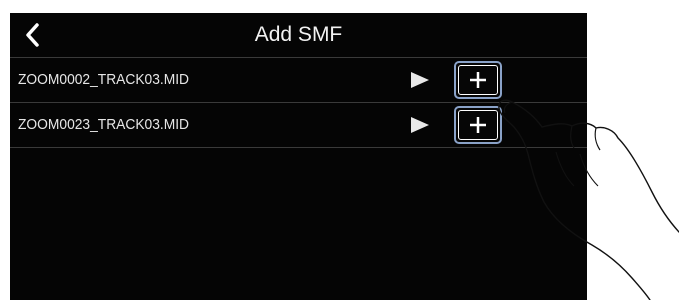 The width and height of the screenshot is (679, 300). What do you see at coordinates (104, 124) in the screenshot?
I see `file-name: ZOOM0023_TRACK03.MID` at bounding box center [104, 124].